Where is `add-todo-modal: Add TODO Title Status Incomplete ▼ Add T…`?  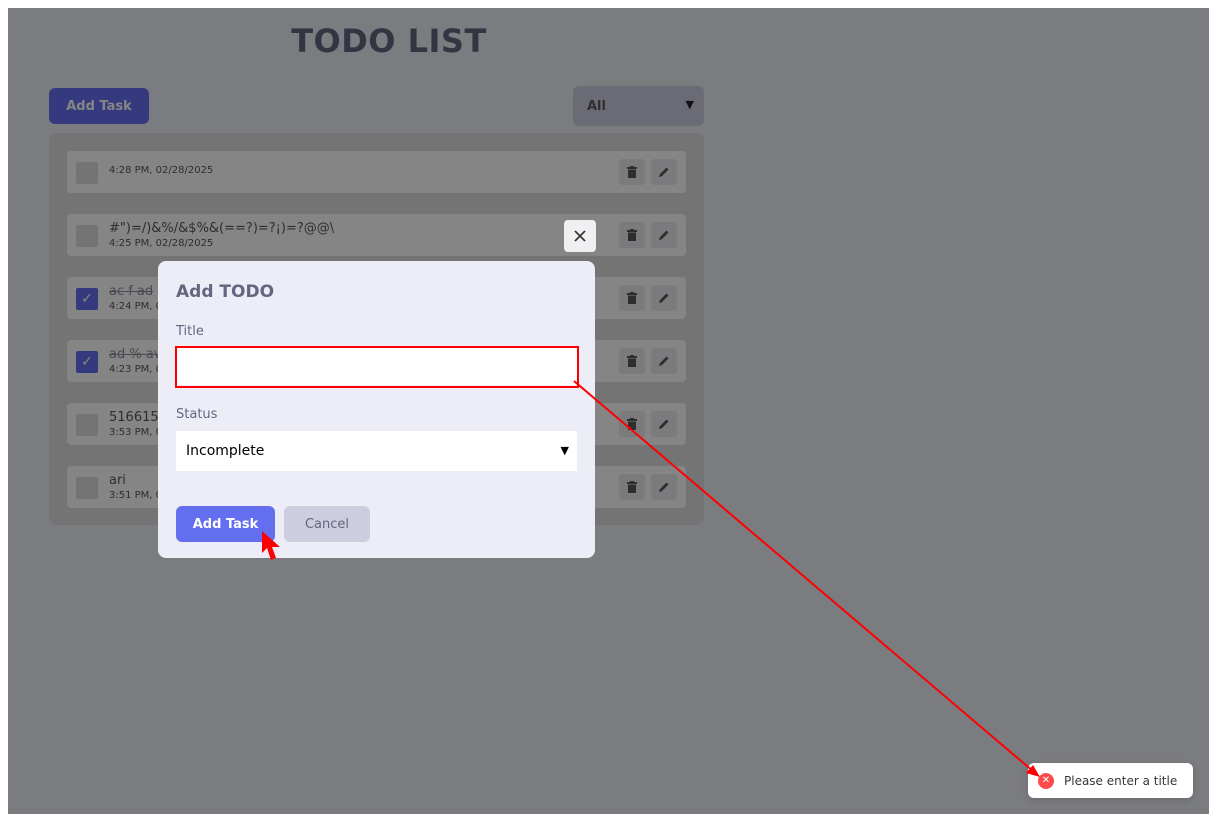 add-todo-modal: Add TODO Title Status Incomplete ▼ Add T… is located at coordinates (376, 409).